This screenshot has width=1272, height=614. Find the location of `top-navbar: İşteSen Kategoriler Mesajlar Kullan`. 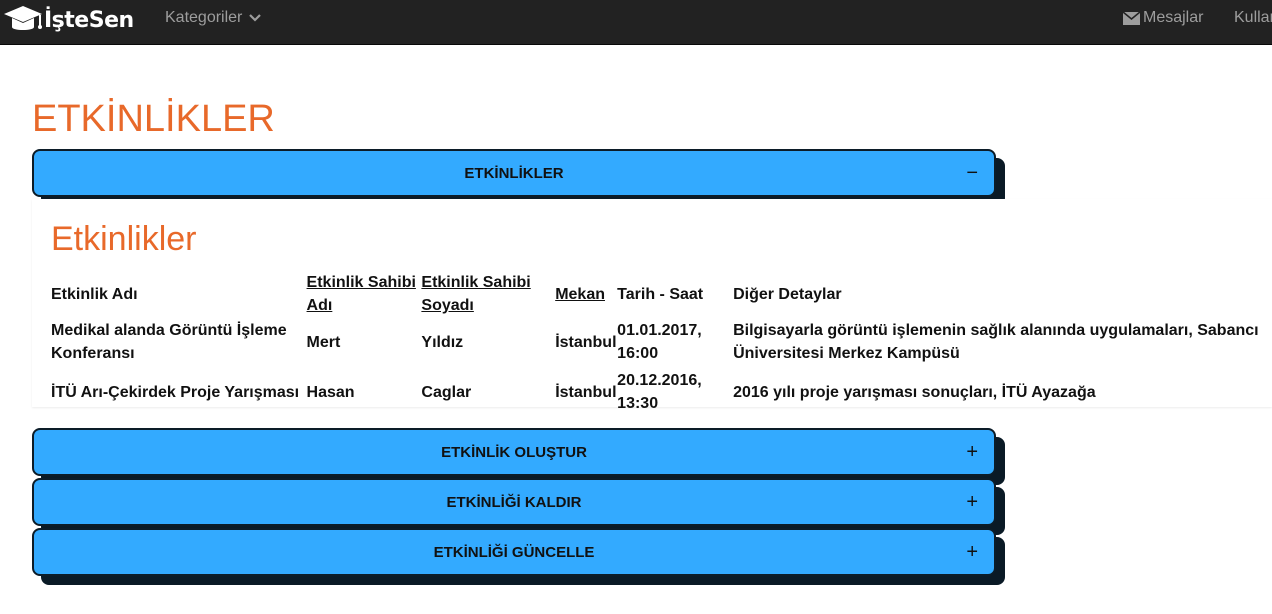

top-navbar: İşteSen Kategoriler Mesajlar Kullan is located at coordinates (636, 22).